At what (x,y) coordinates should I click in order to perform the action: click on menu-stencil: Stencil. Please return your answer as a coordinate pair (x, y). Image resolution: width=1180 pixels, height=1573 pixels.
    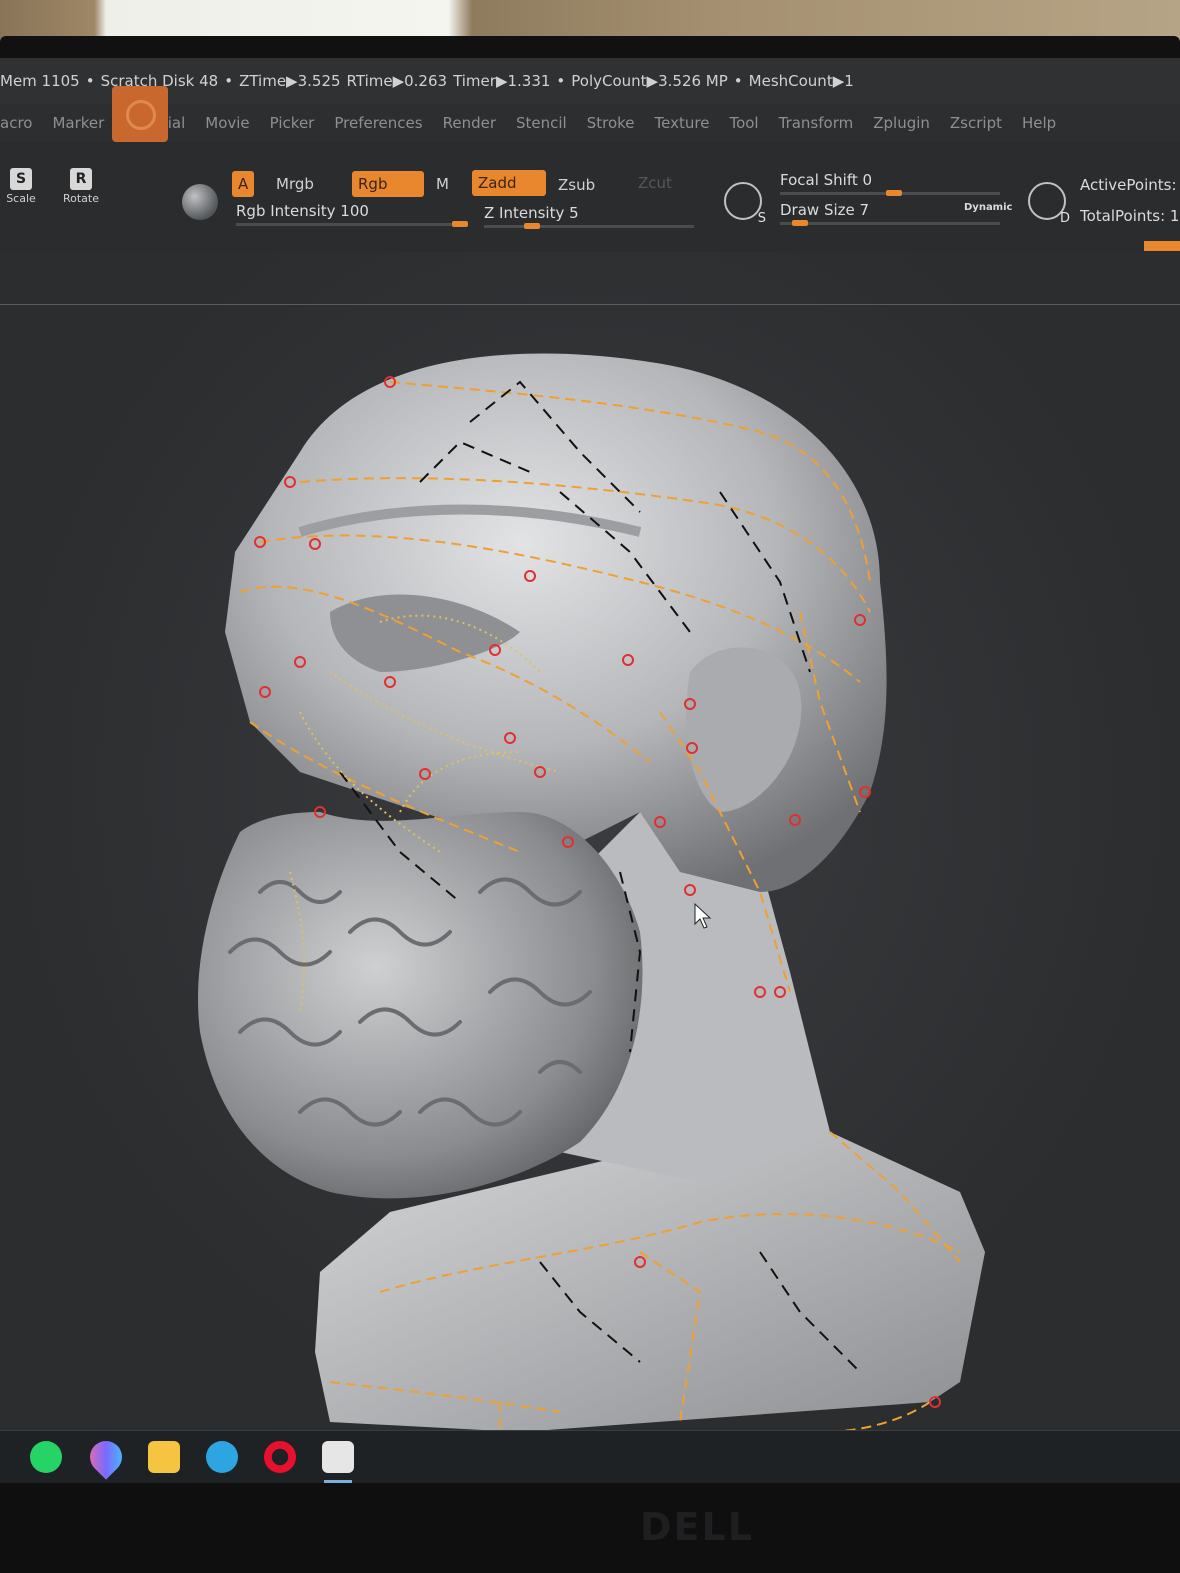
    Looking at the image, I should click on (541, 123).